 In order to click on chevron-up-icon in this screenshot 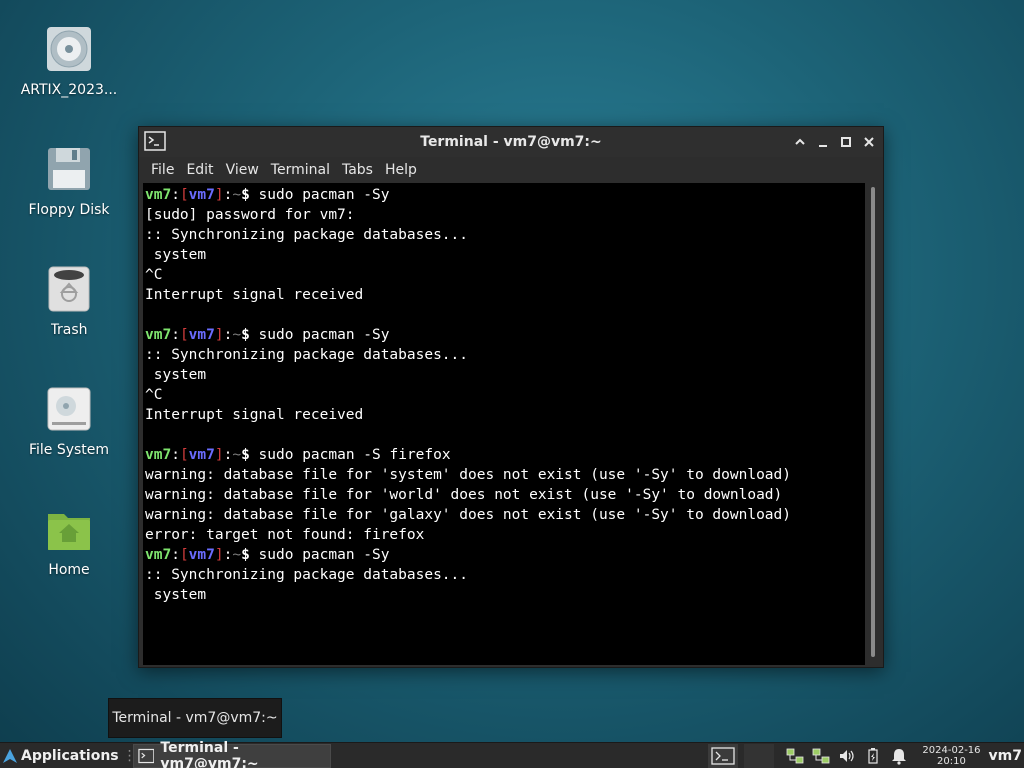, I will do `click(799, 141)`.